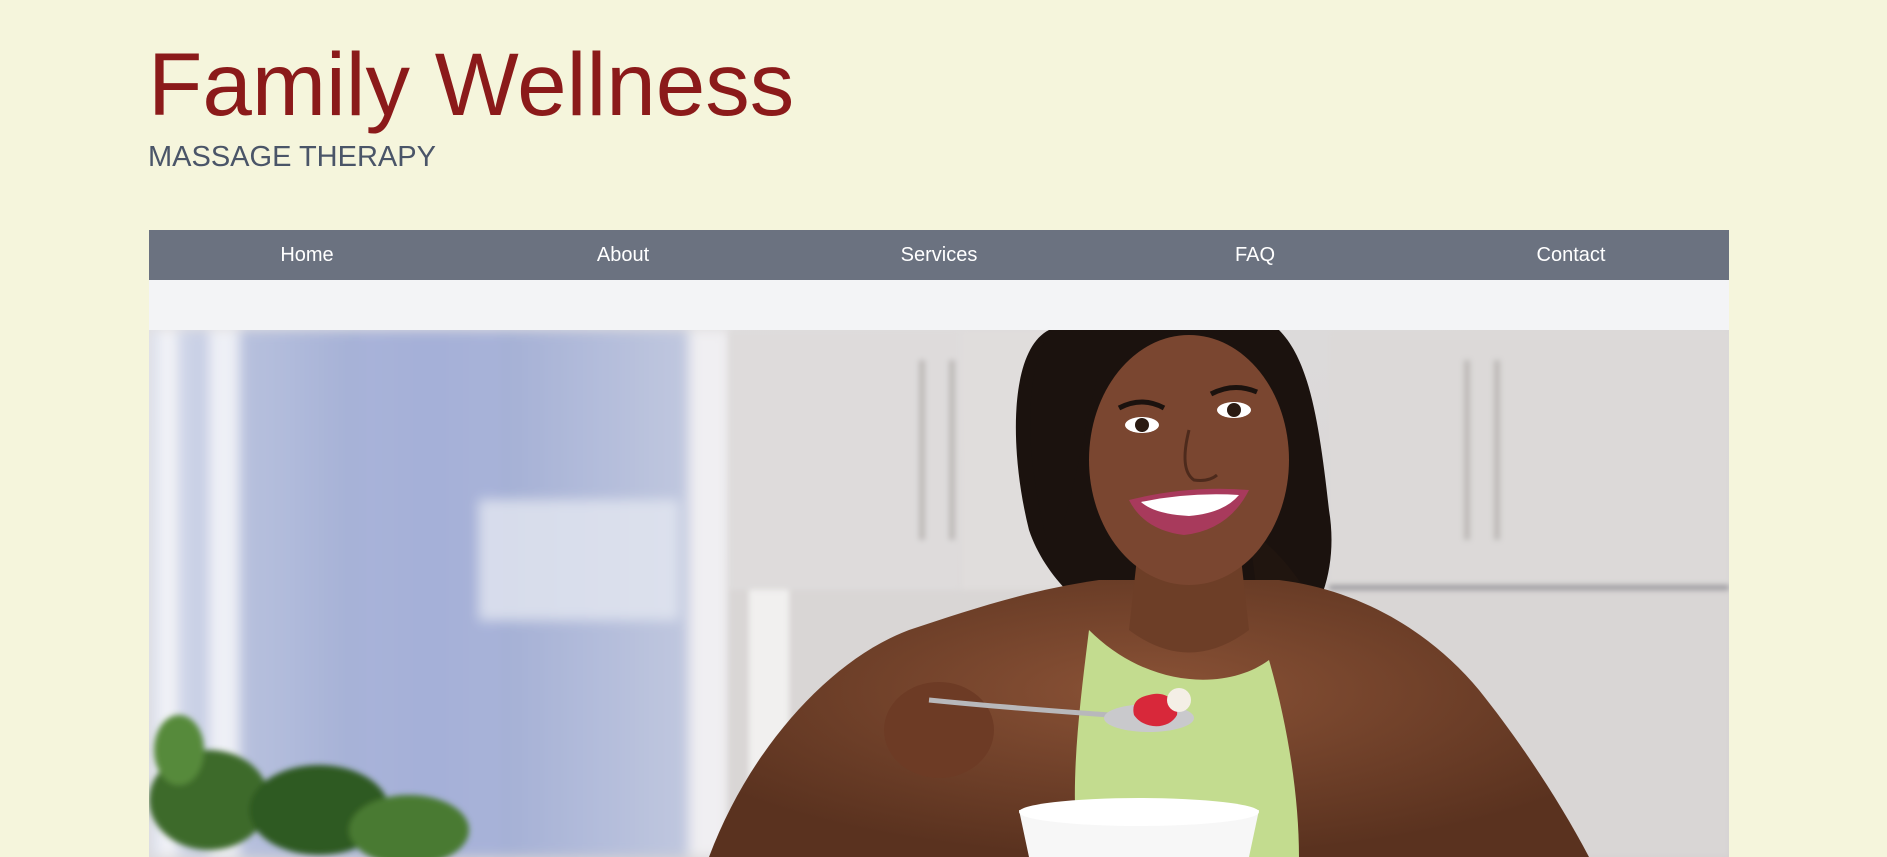 The height and width of the screenshot is (857, 1887). Describe the element at coordinates (623, 255) in the screenshot. I see `nav-item-about: About` at that location.